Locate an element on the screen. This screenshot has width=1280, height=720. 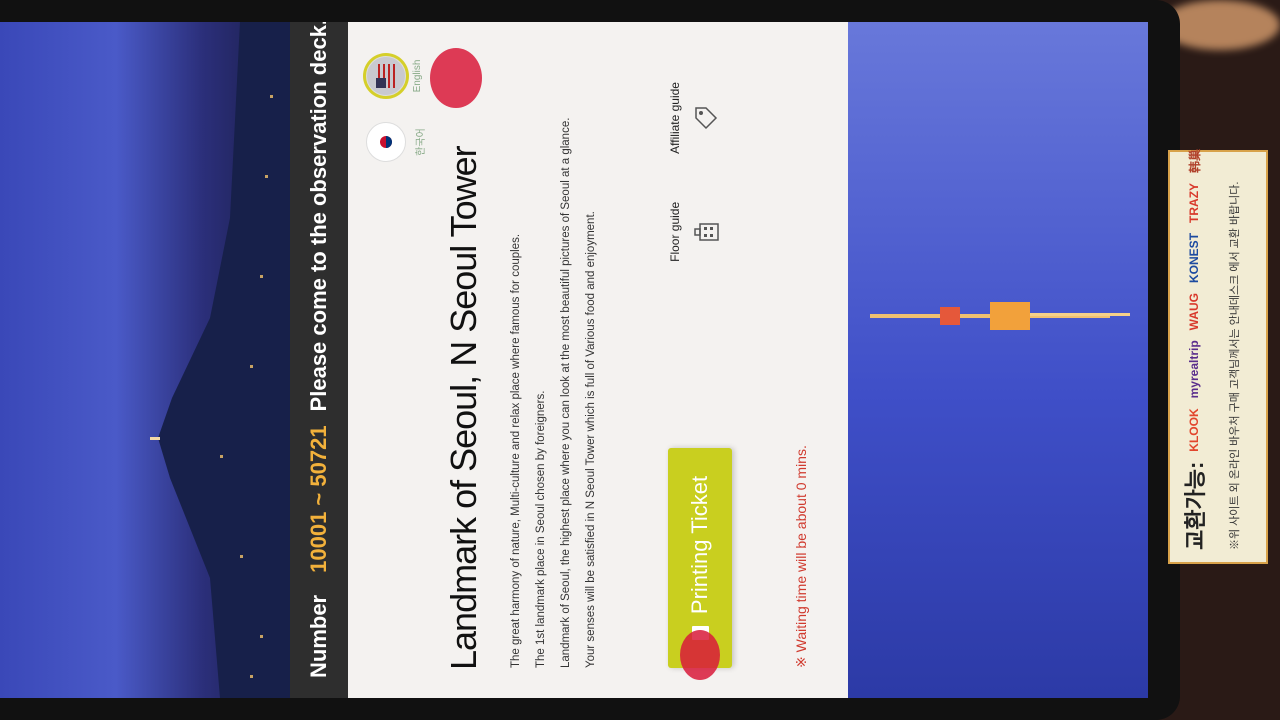
waiting-time-notice: ※ Waiting time will be about 0 mins. is located at coordinates (801, 556).